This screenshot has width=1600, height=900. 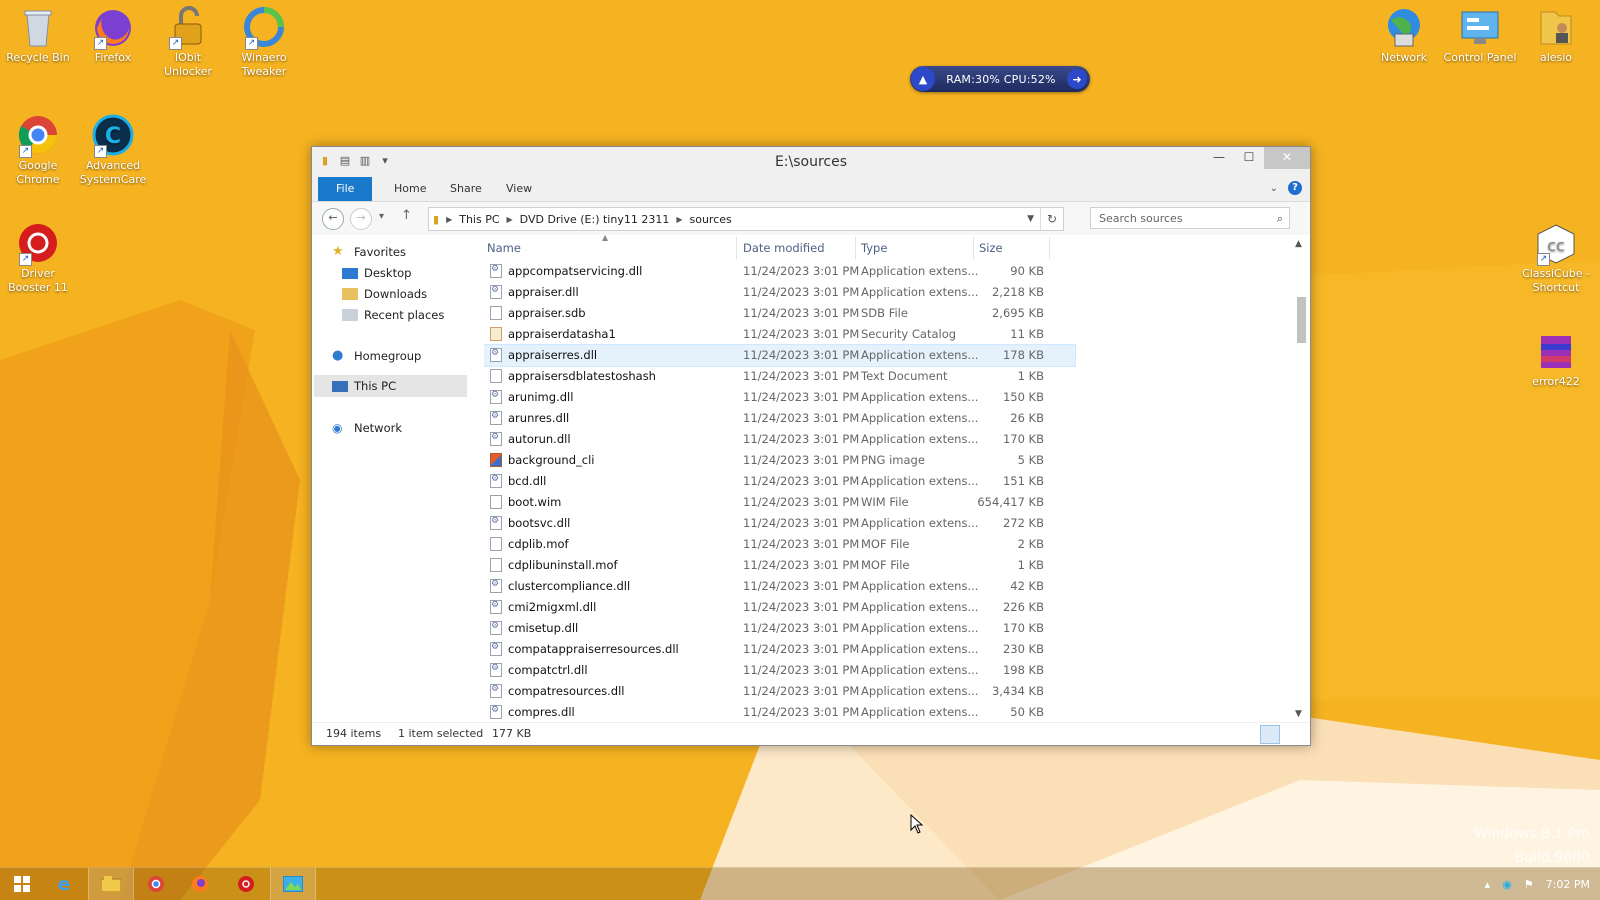 I want to click on action-center-flag-icon: ⚑, so click(x=1529, y=884).